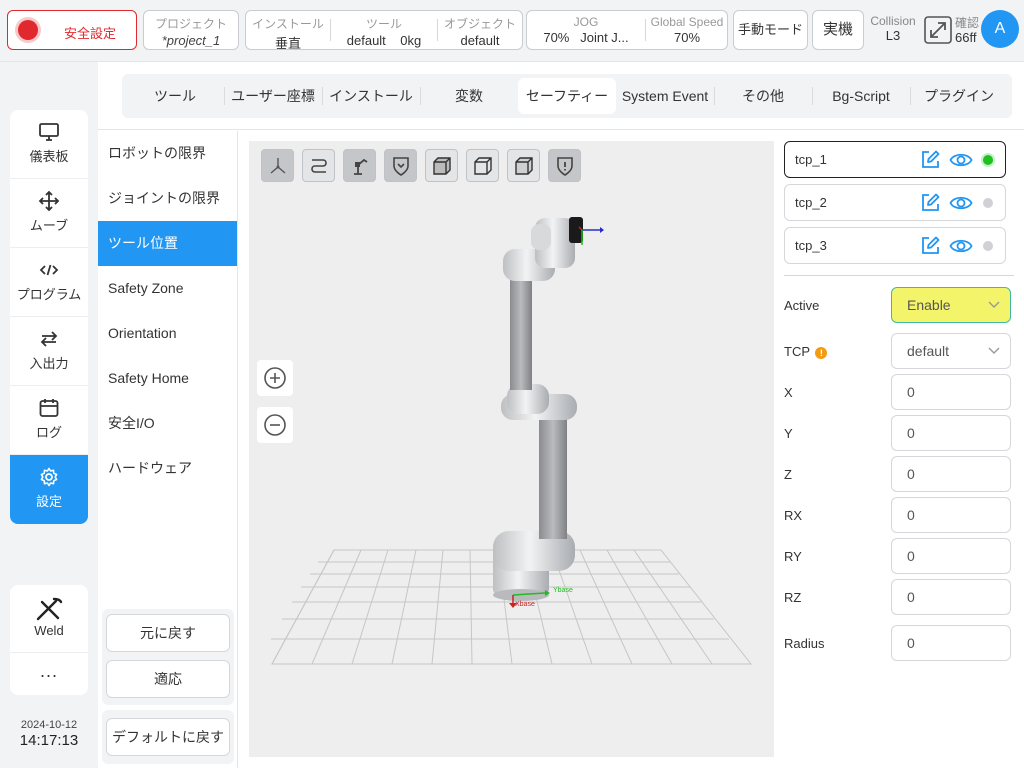 This screenshot has height=768, width=1024. Describe the element at coordinates (959, 96) in the screenshot. I see `tab-plugin: プラグイン` at that location.